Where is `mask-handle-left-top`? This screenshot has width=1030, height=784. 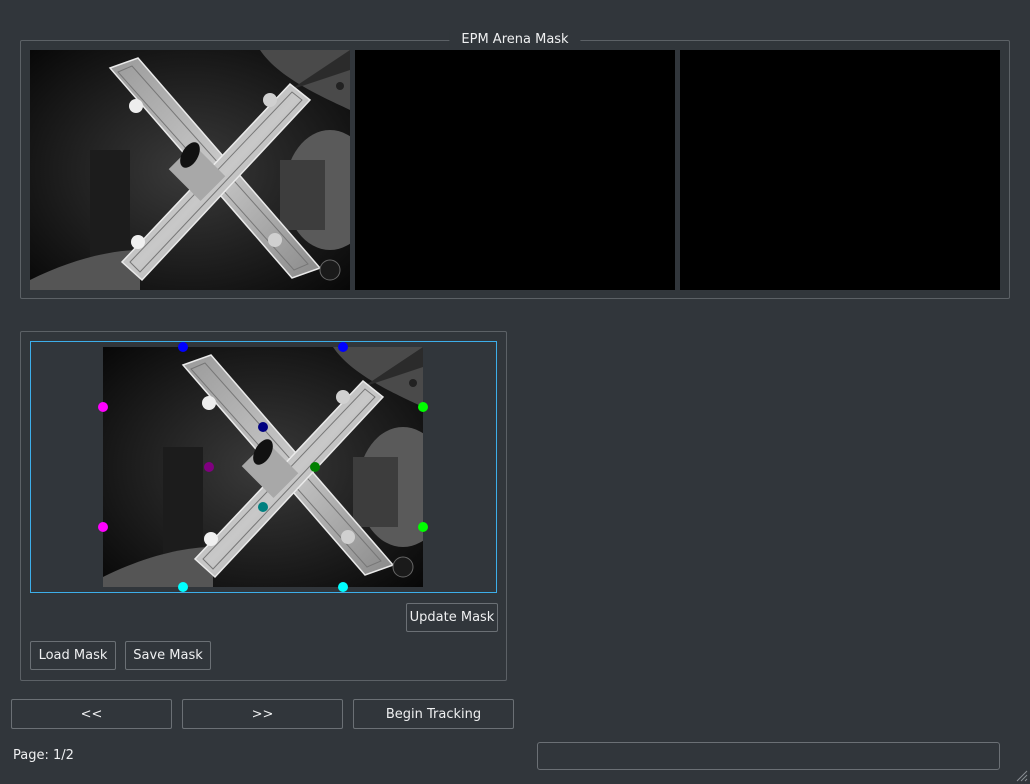 mask-handle-left-top is located at coordinates (103, 407).